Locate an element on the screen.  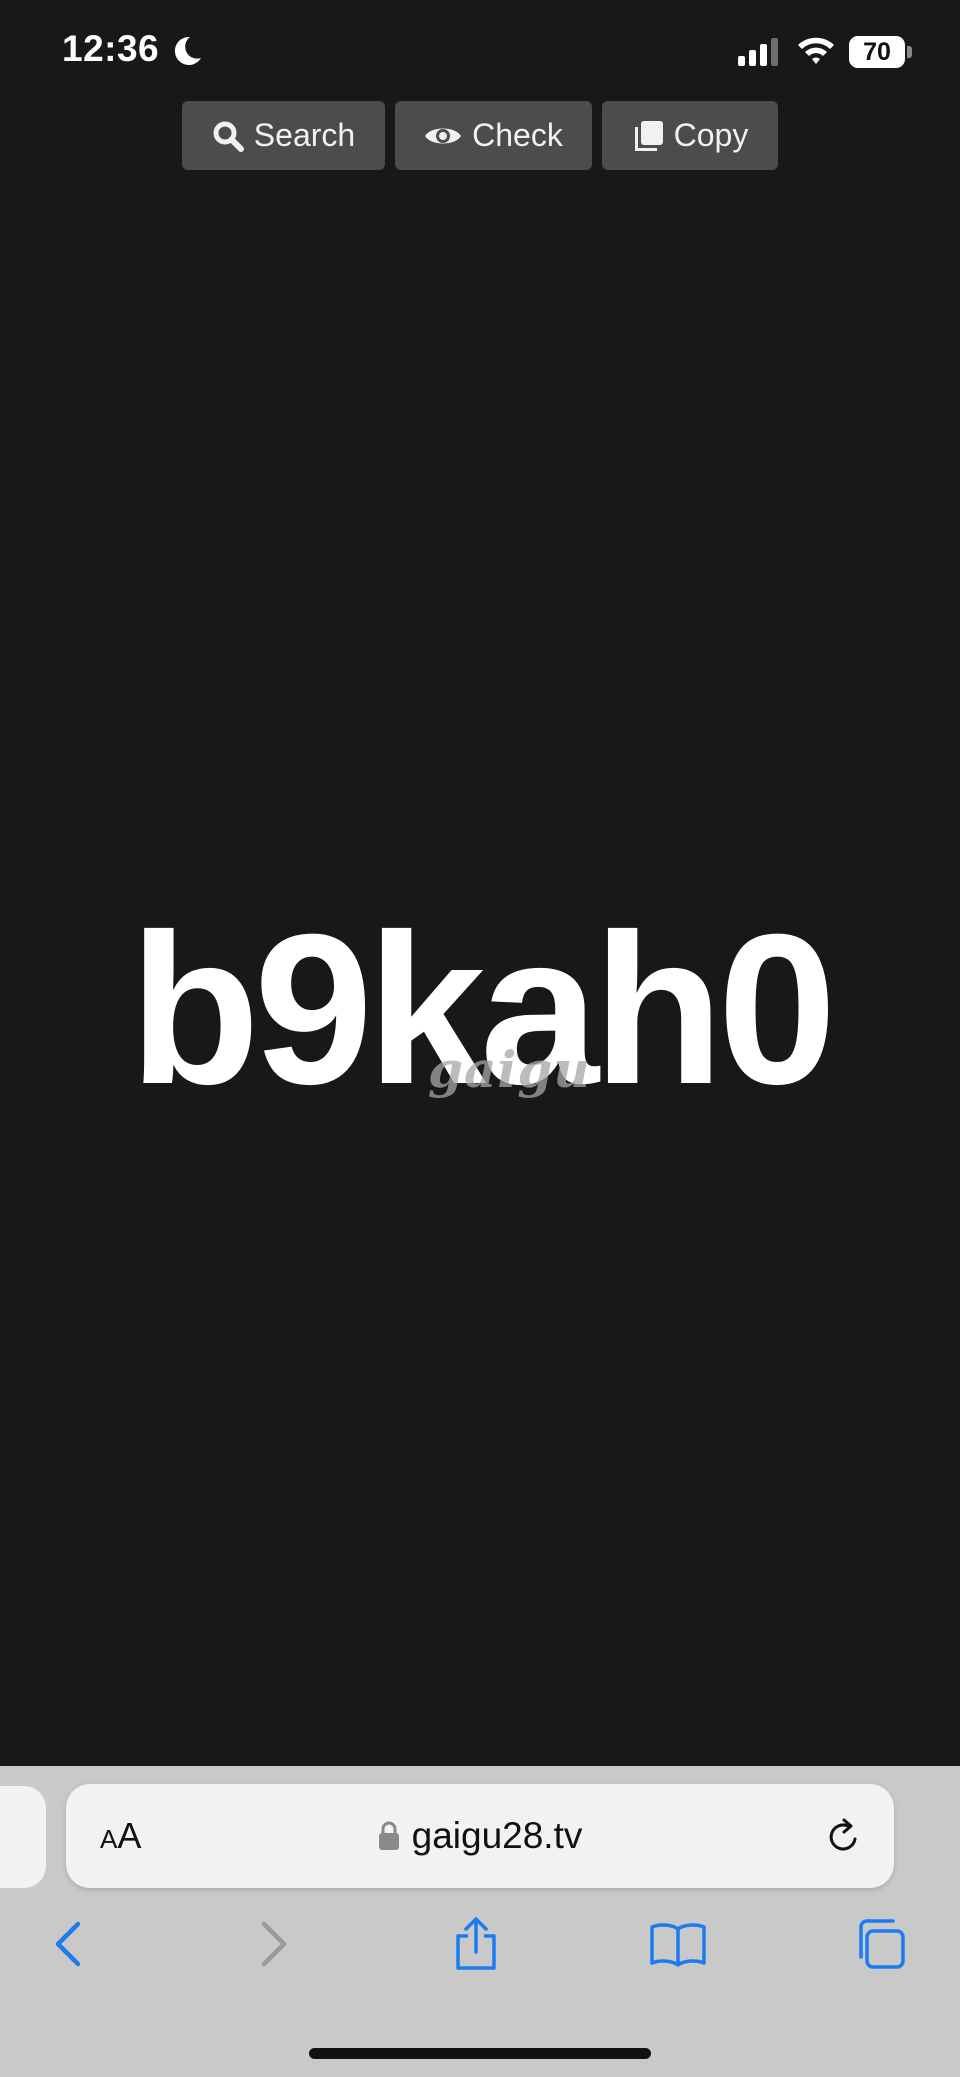
bookmarks-icon is located at coordinates (678, 1945).